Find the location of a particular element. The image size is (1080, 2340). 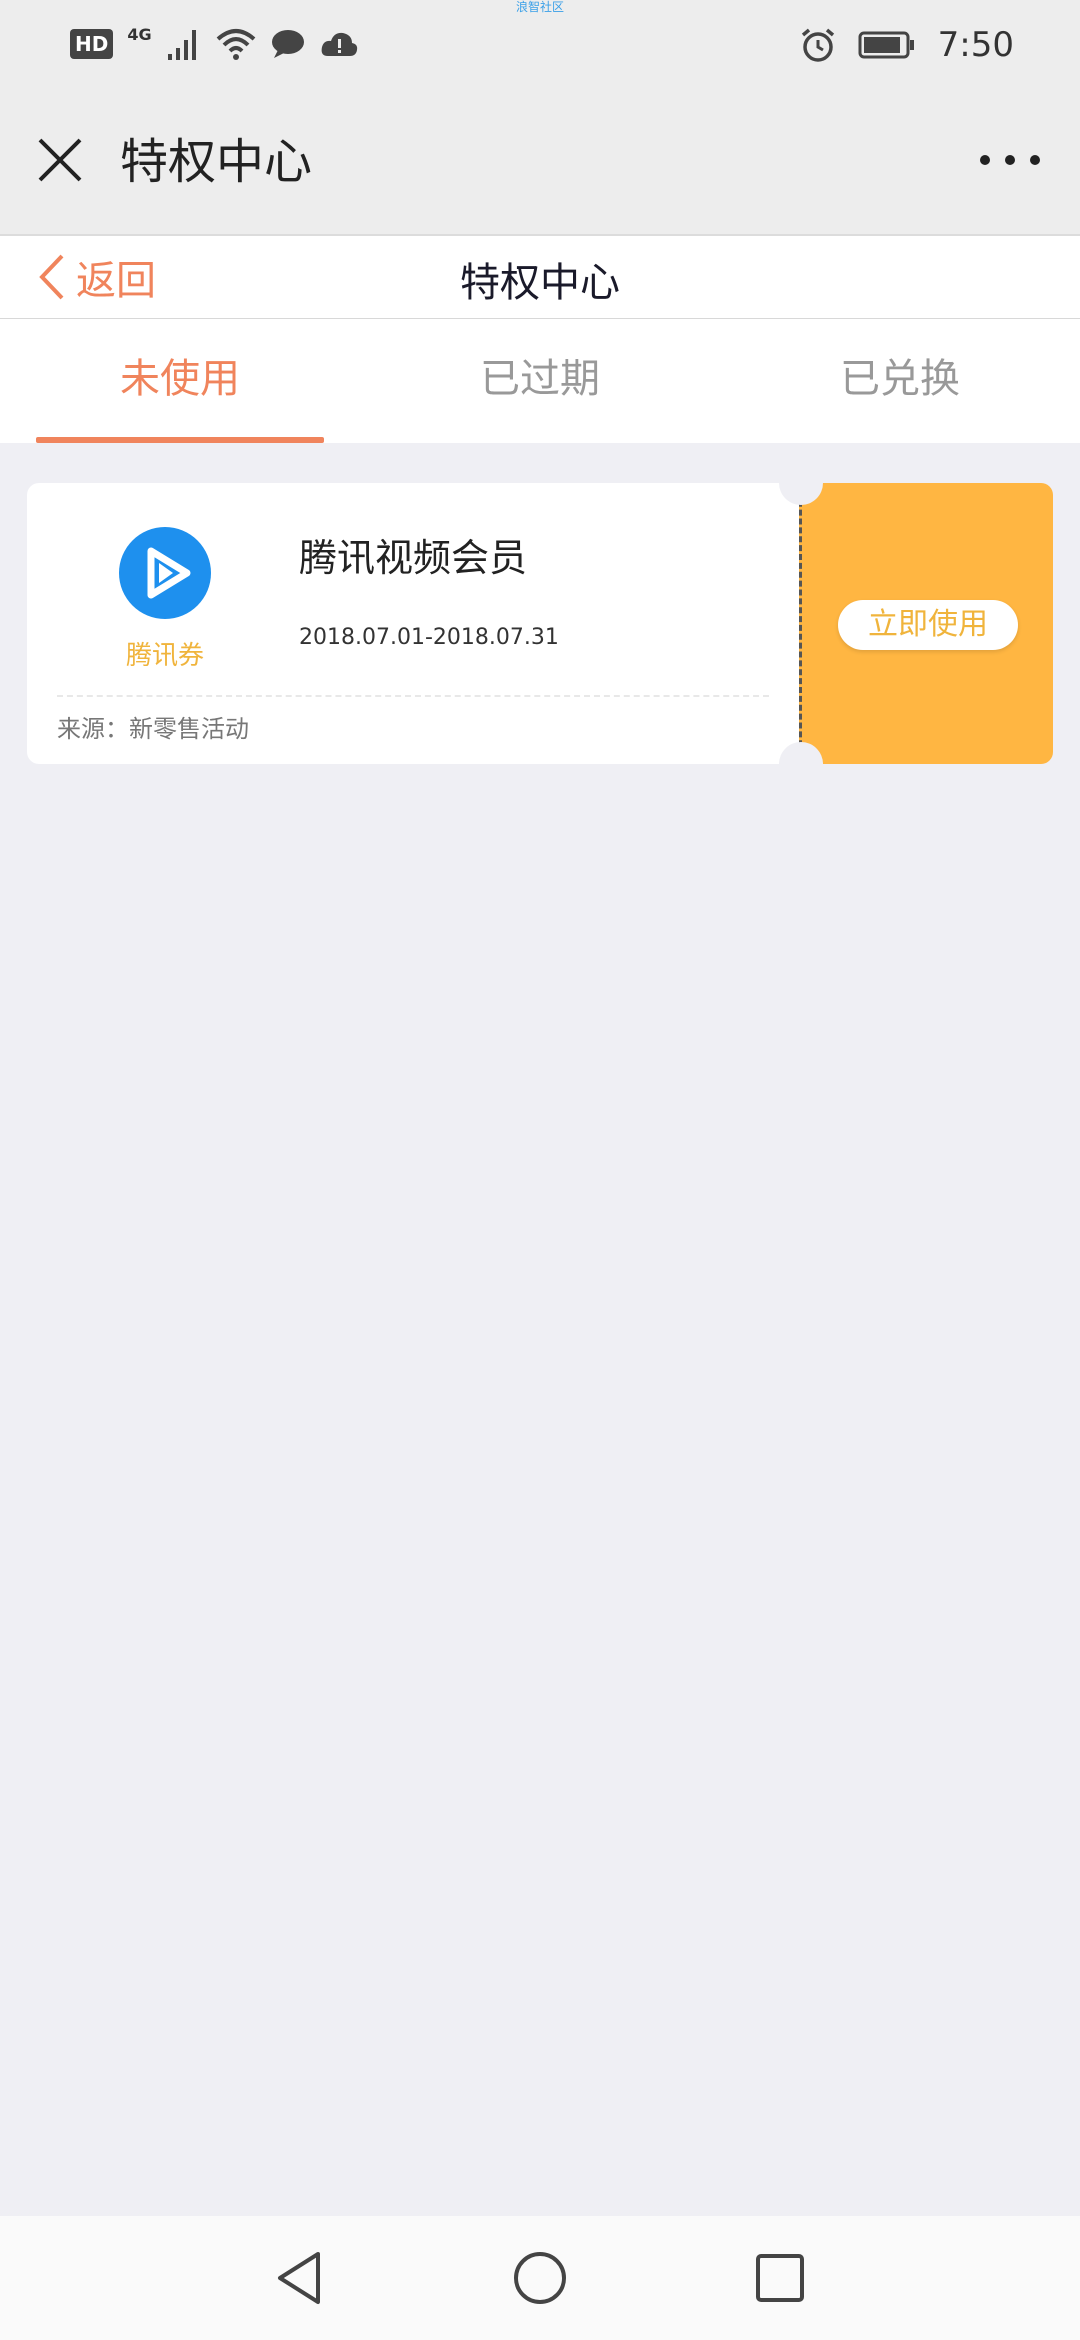

tab-redeemed: 已兑换 is located at coordinates (900, 381).